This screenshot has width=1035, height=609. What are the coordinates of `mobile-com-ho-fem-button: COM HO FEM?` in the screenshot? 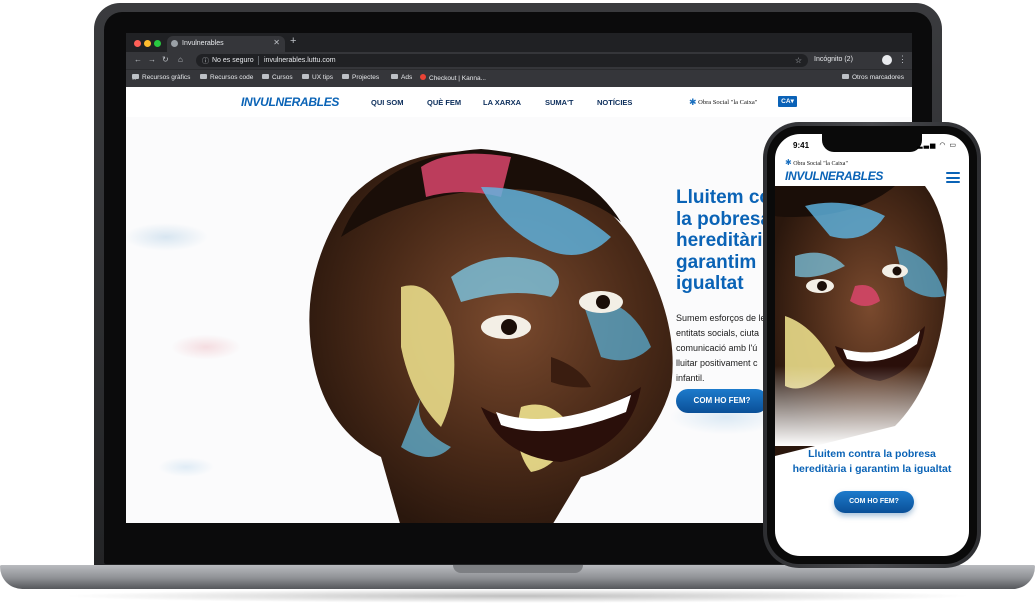 It's located at (874, 502).